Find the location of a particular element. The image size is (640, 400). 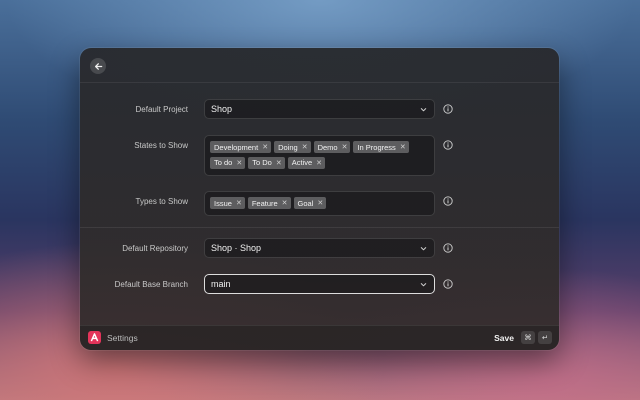

state-tag: In Progress ✕ is located at coordinates (381, 147).